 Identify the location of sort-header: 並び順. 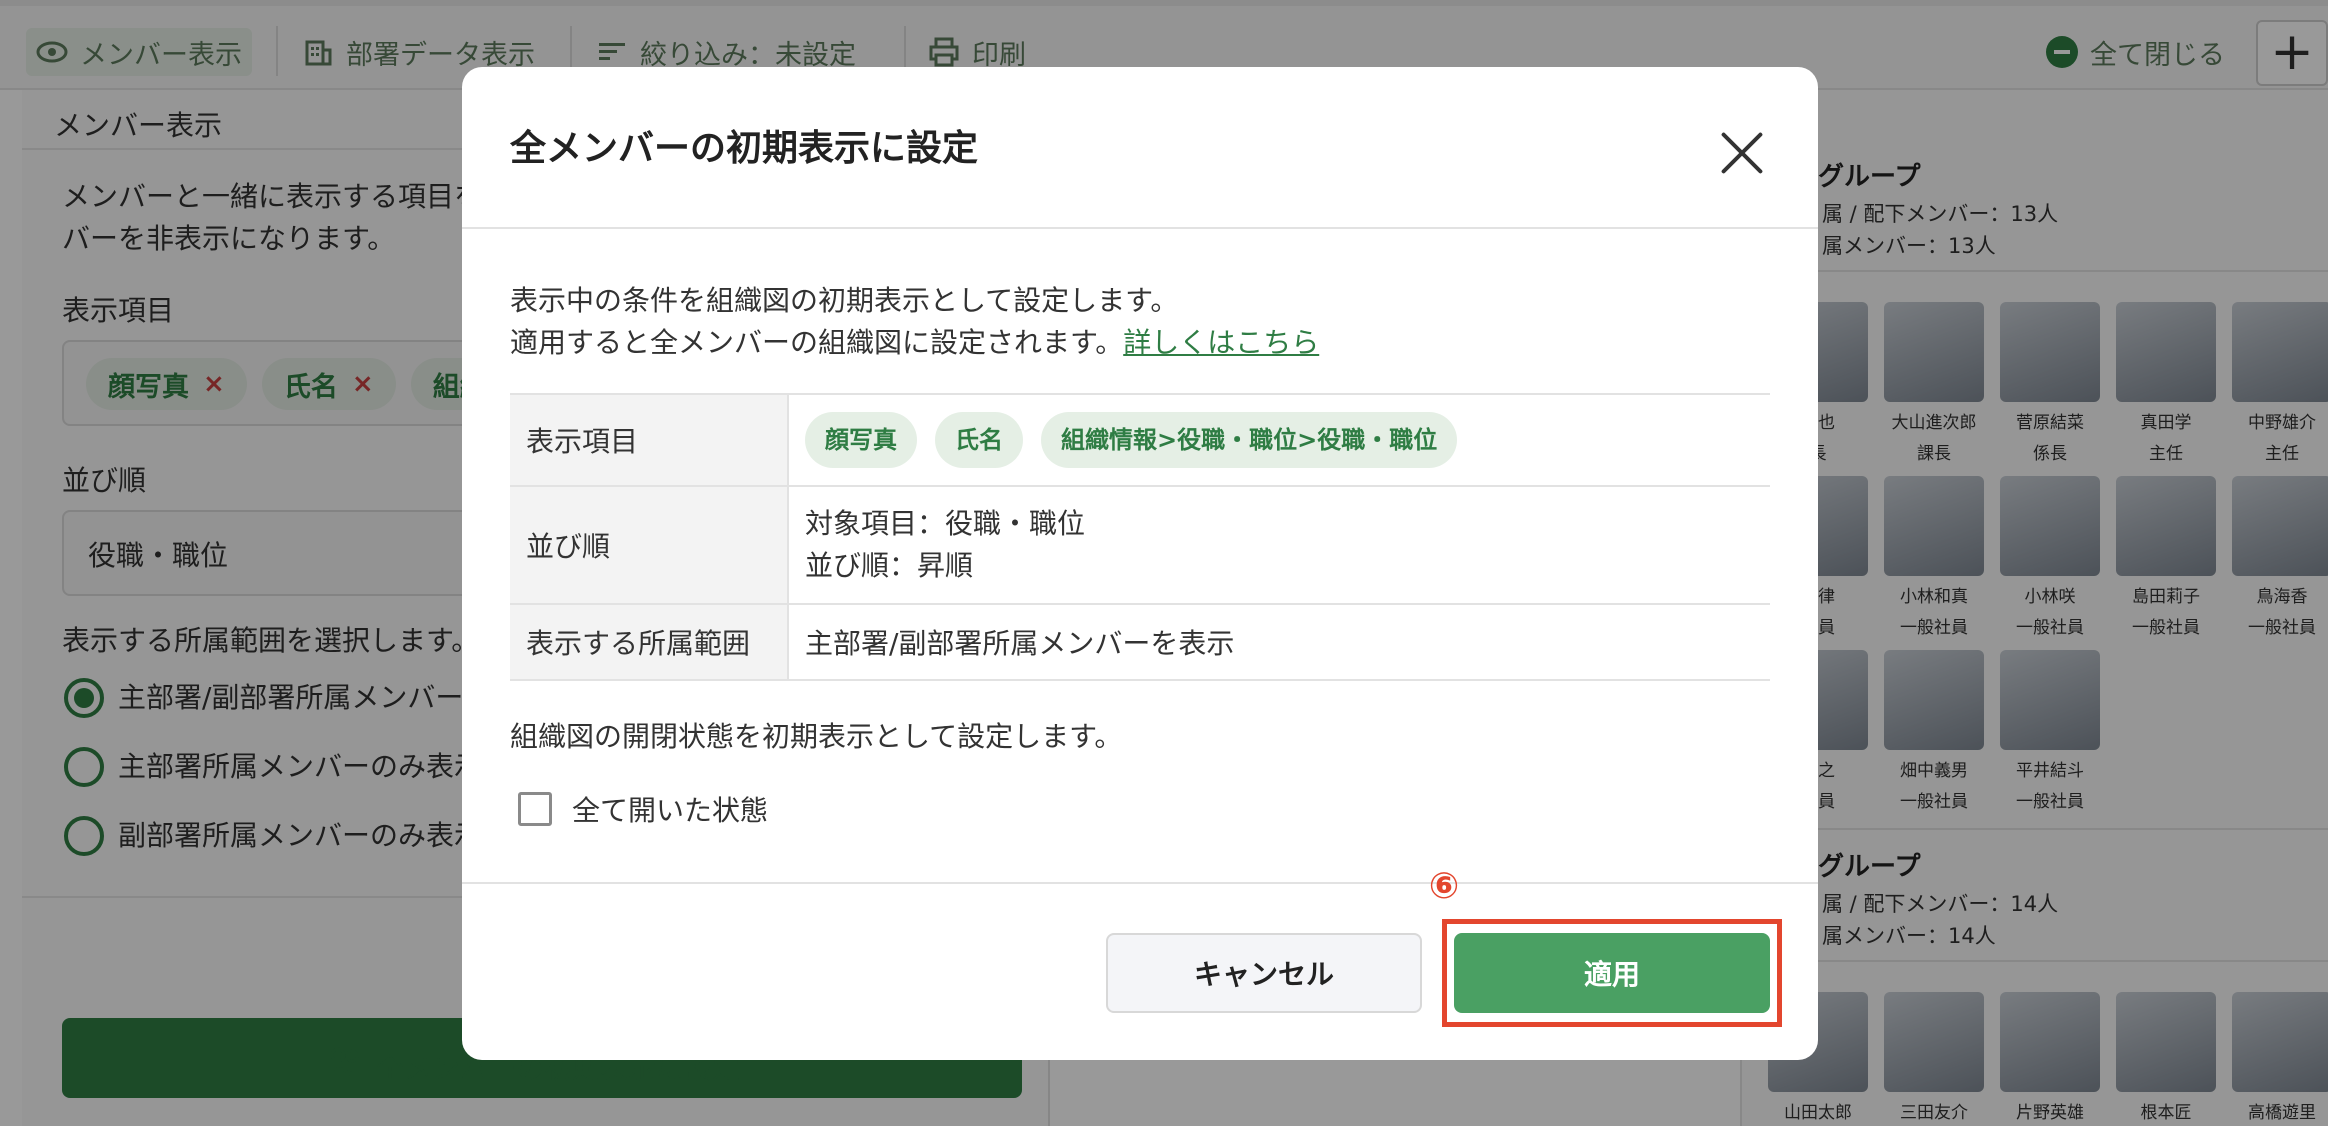
(649, 545).